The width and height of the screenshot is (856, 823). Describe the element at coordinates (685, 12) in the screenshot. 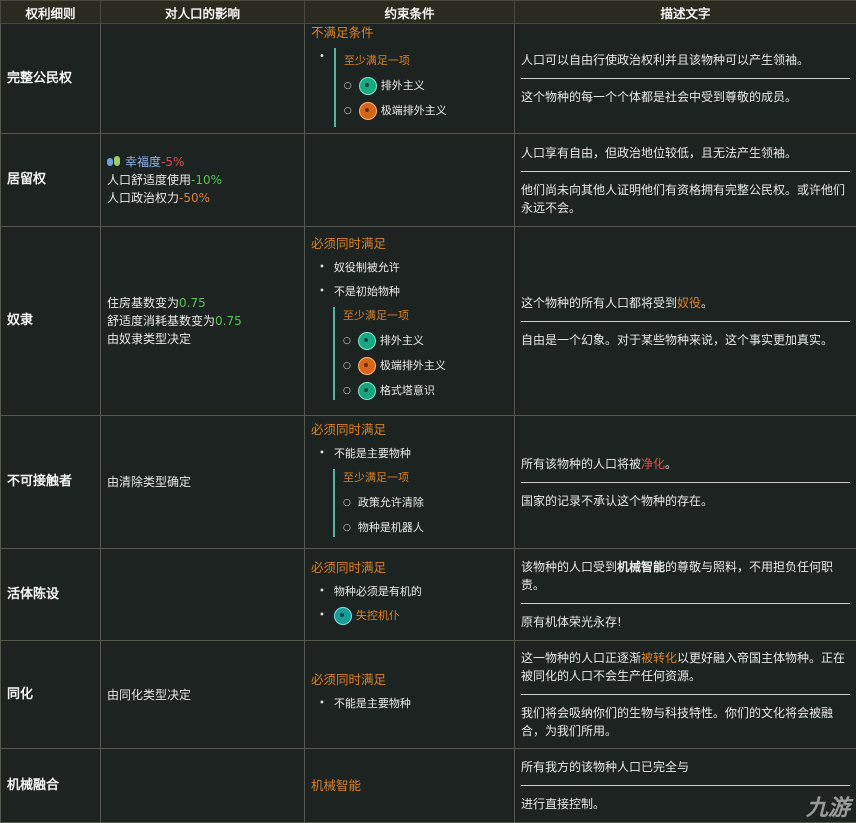

I see `header-description: 描述文字` at that location.